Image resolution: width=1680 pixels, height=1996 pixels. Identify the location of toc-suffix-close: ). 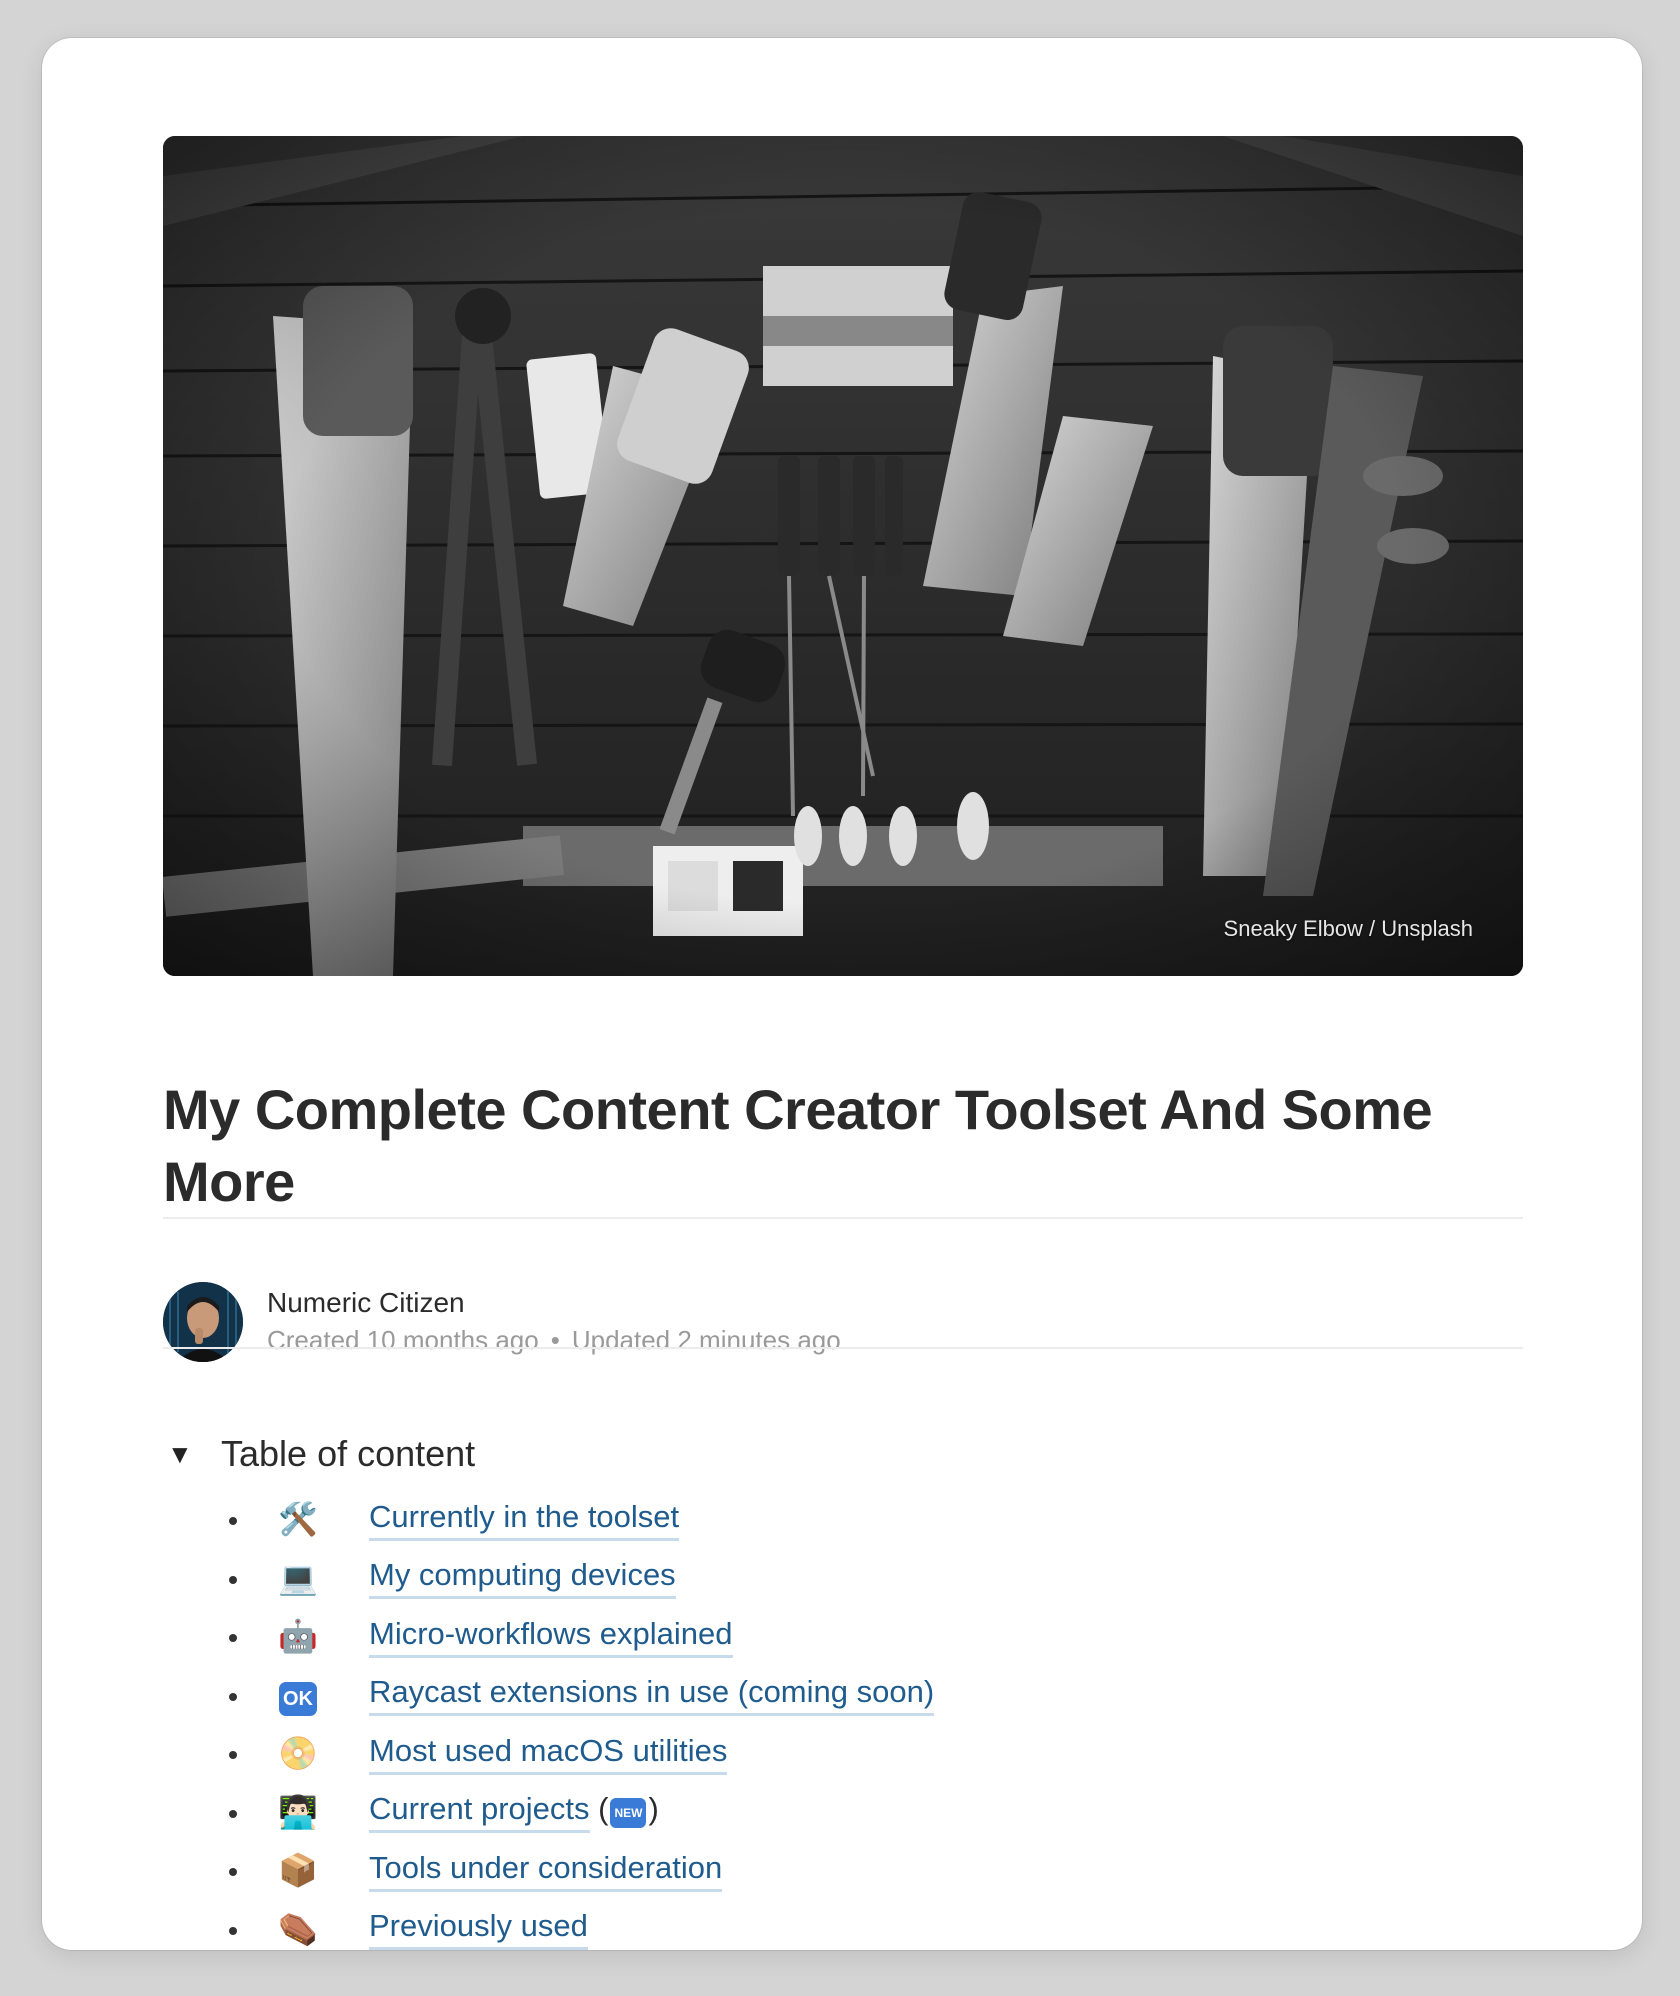
(653, 1809).